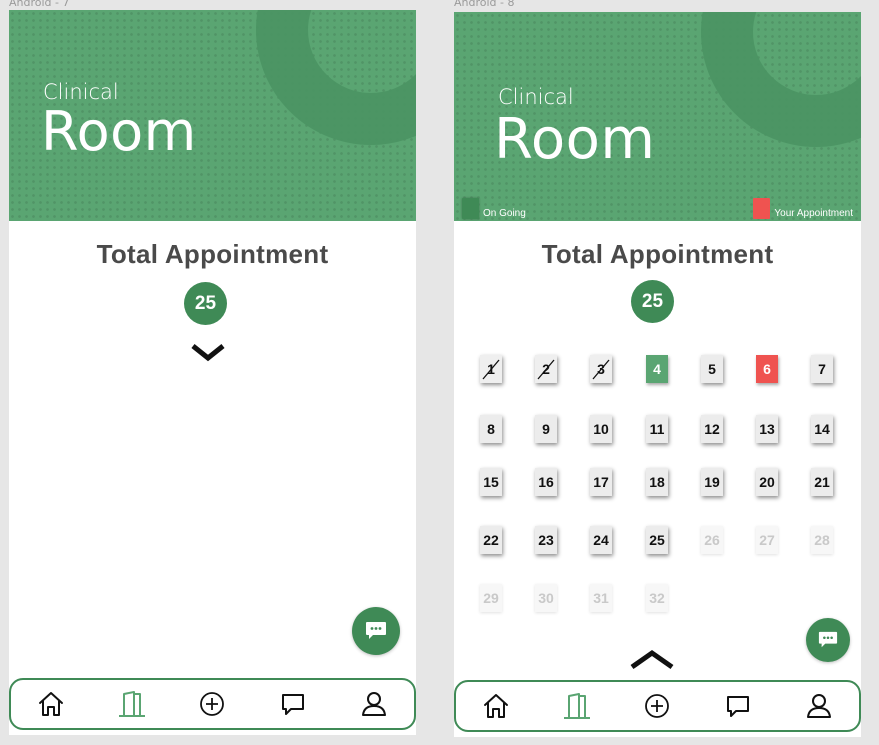 This screenshot has height=745, width=879. What do you see at coordinates (712, 482) in the screenshot?
I see `appointment-slot-19: 19` at bounding box center [712, 482].